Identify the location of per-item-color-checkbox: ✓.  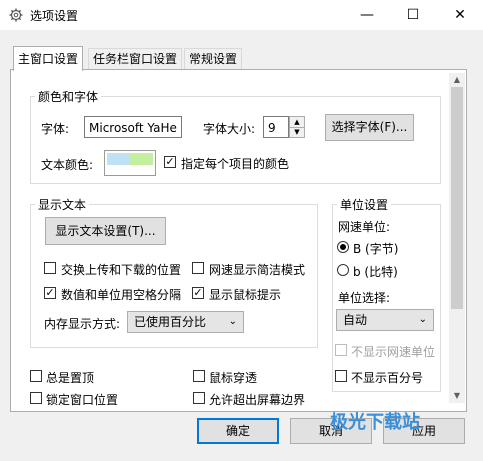
(170, 162).